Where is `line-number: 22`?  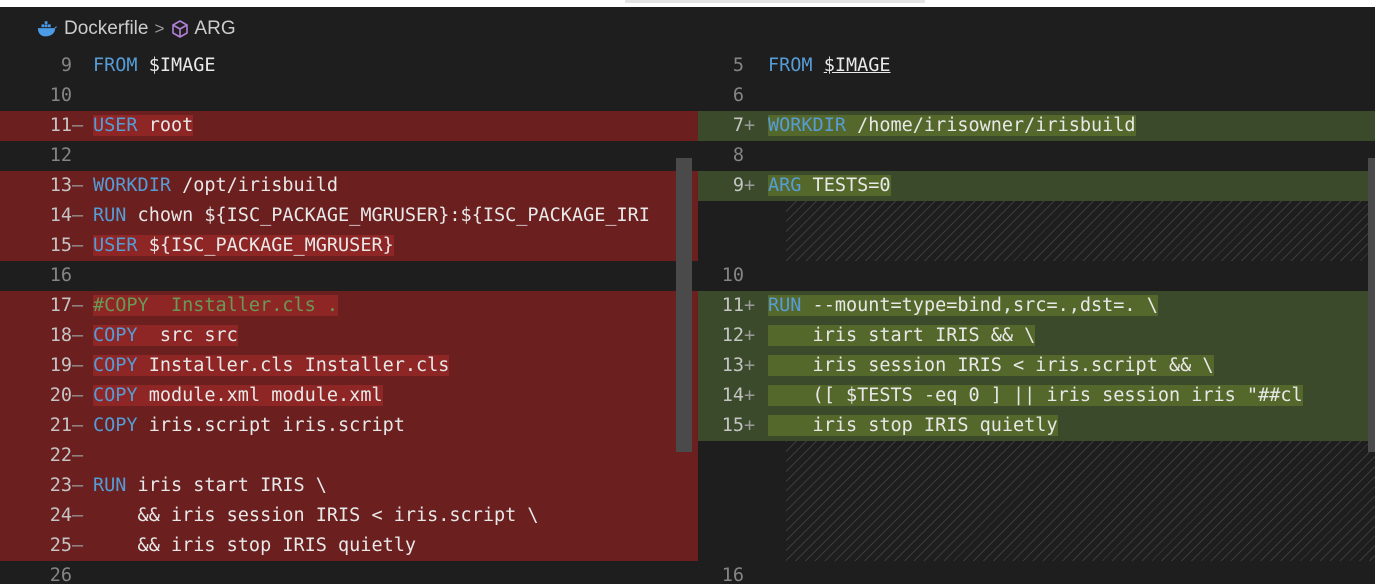
line-number: 22 is located at coordinates (60, 455).